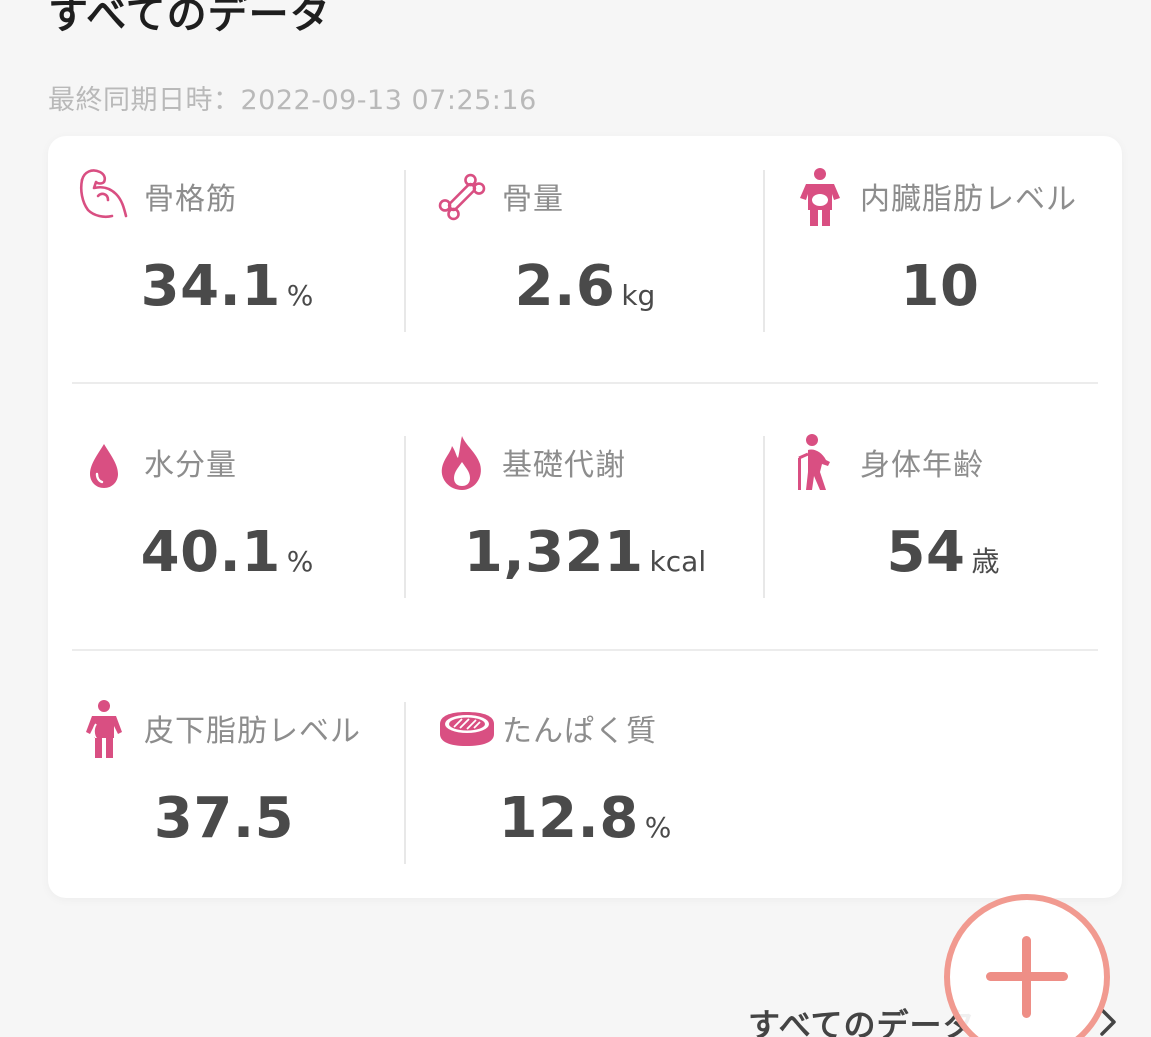 The height and width of the screenshot is (1037, 1151). What do you see at coordinates (553, 552) in the screenshot?
I see `metric-value: 1,321` at bounding box center [553, 552].